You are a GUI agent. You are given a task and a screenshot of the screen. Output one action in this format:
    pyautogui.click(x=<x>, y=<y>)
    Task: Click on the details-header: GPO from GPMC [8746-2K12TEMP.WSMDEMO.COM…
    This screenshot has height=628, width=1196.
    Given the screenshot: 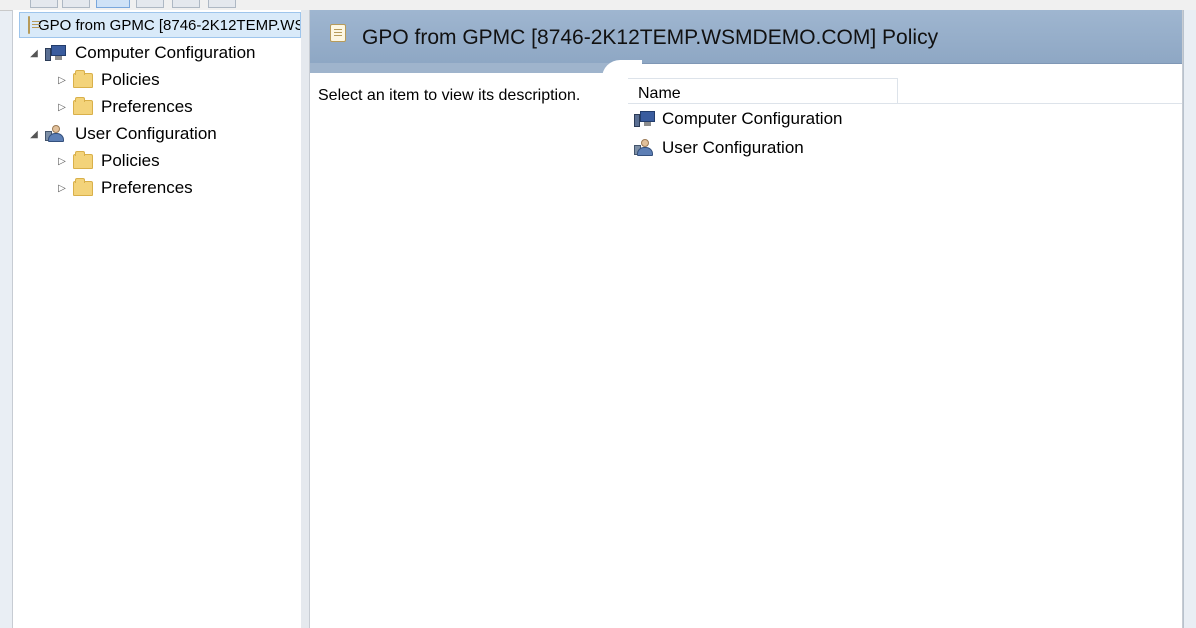 What is the action you would take?
    pyautogui.click(x=746, y=37)
    